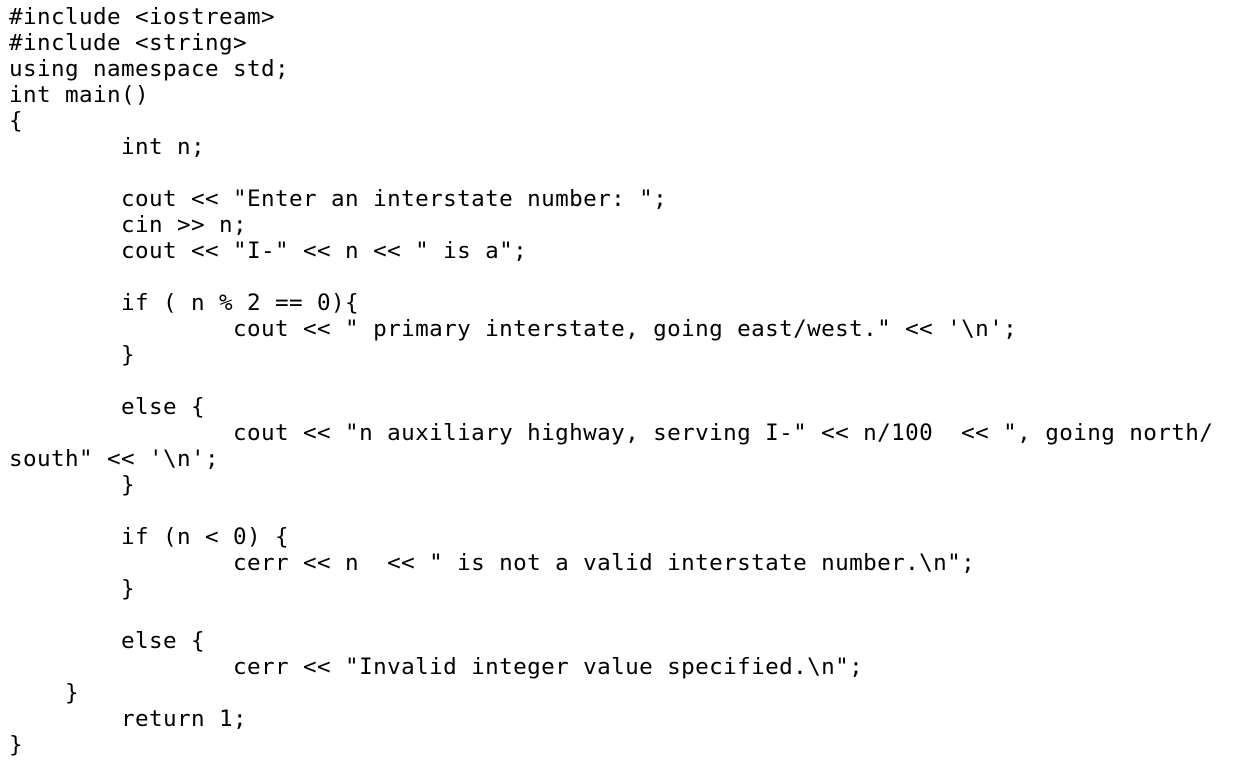 Image resolution: width=1256 pixels, height=768 pixels. I want to click on code-line: int main(), so click(79, 95).